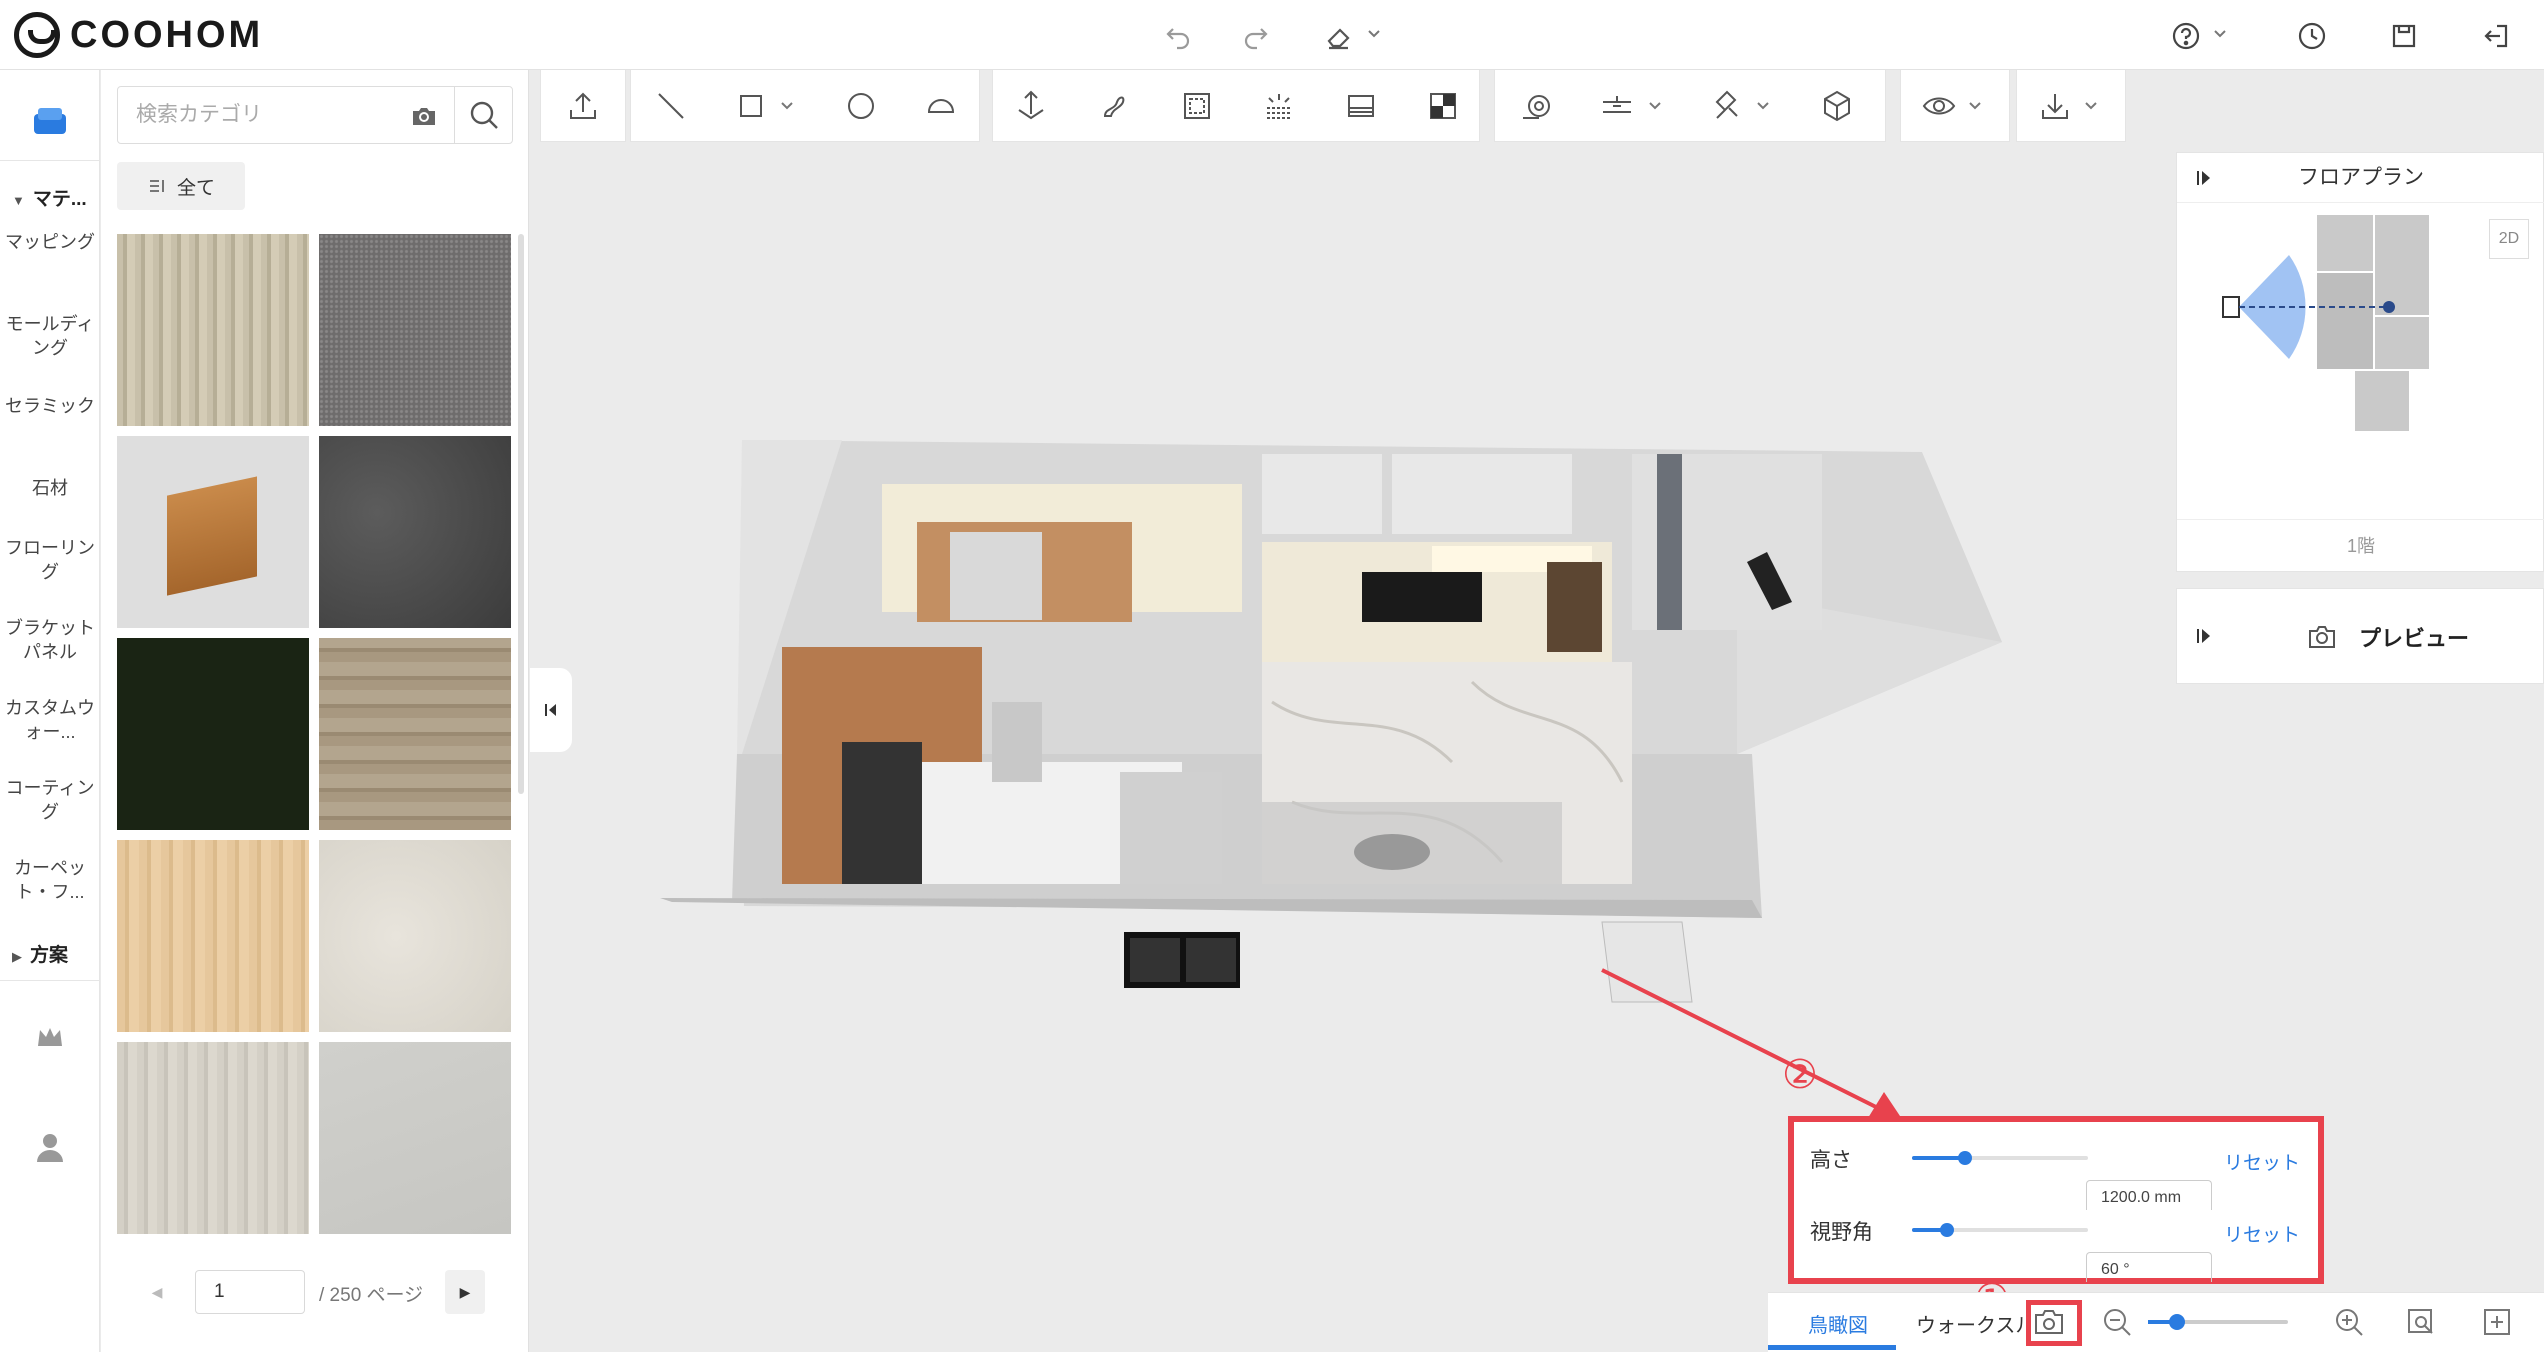 This screenshot has width=2544, height=1352. I want to click on eraser-icon, so click(1338, 36).